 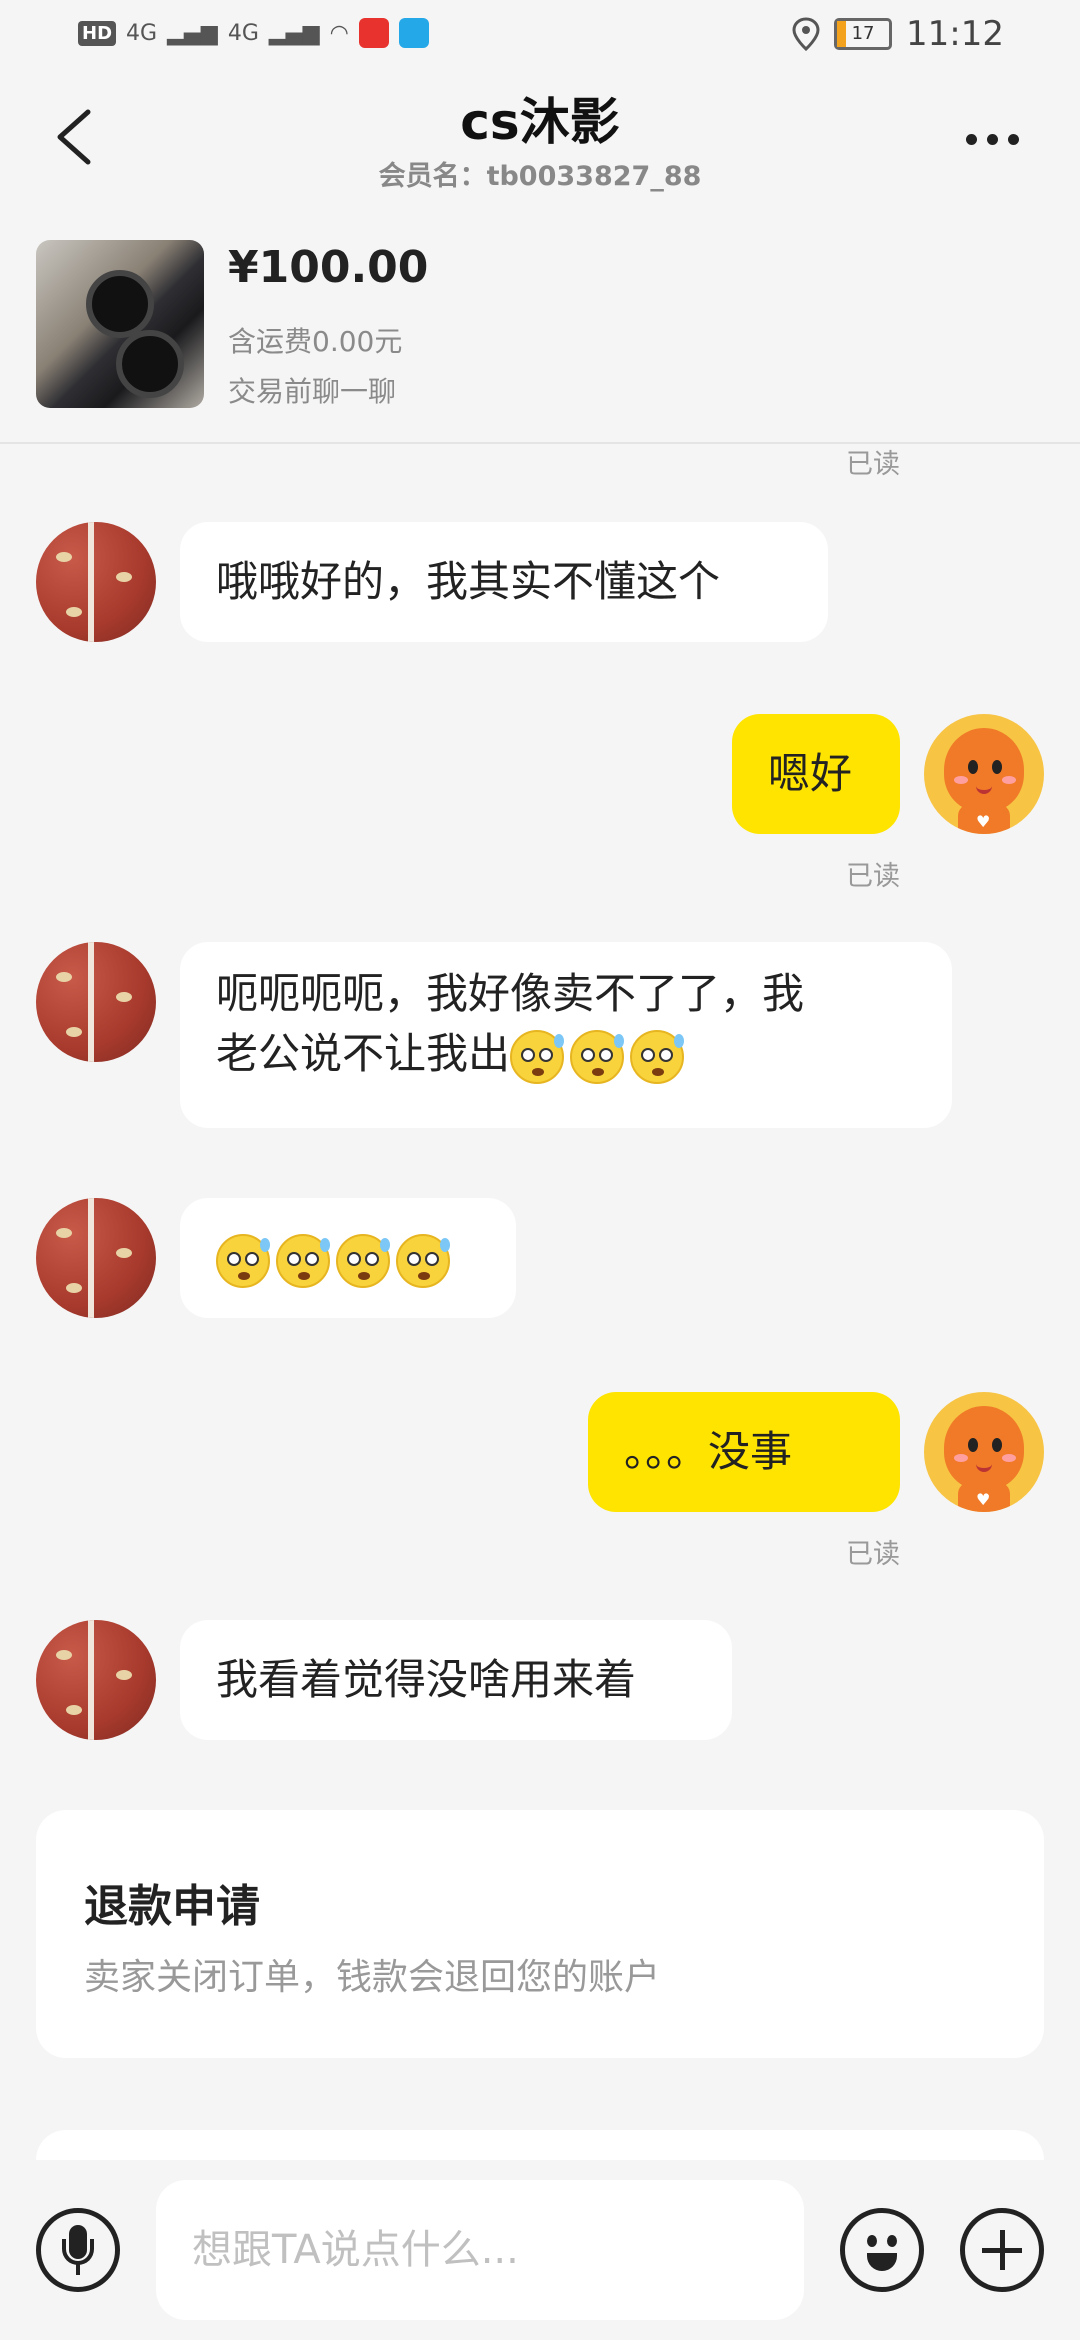 What do you see at coordinates (142, 33) in the screenshot?
I see `network-4g-1: 4G` at bounding box center [142, 33].